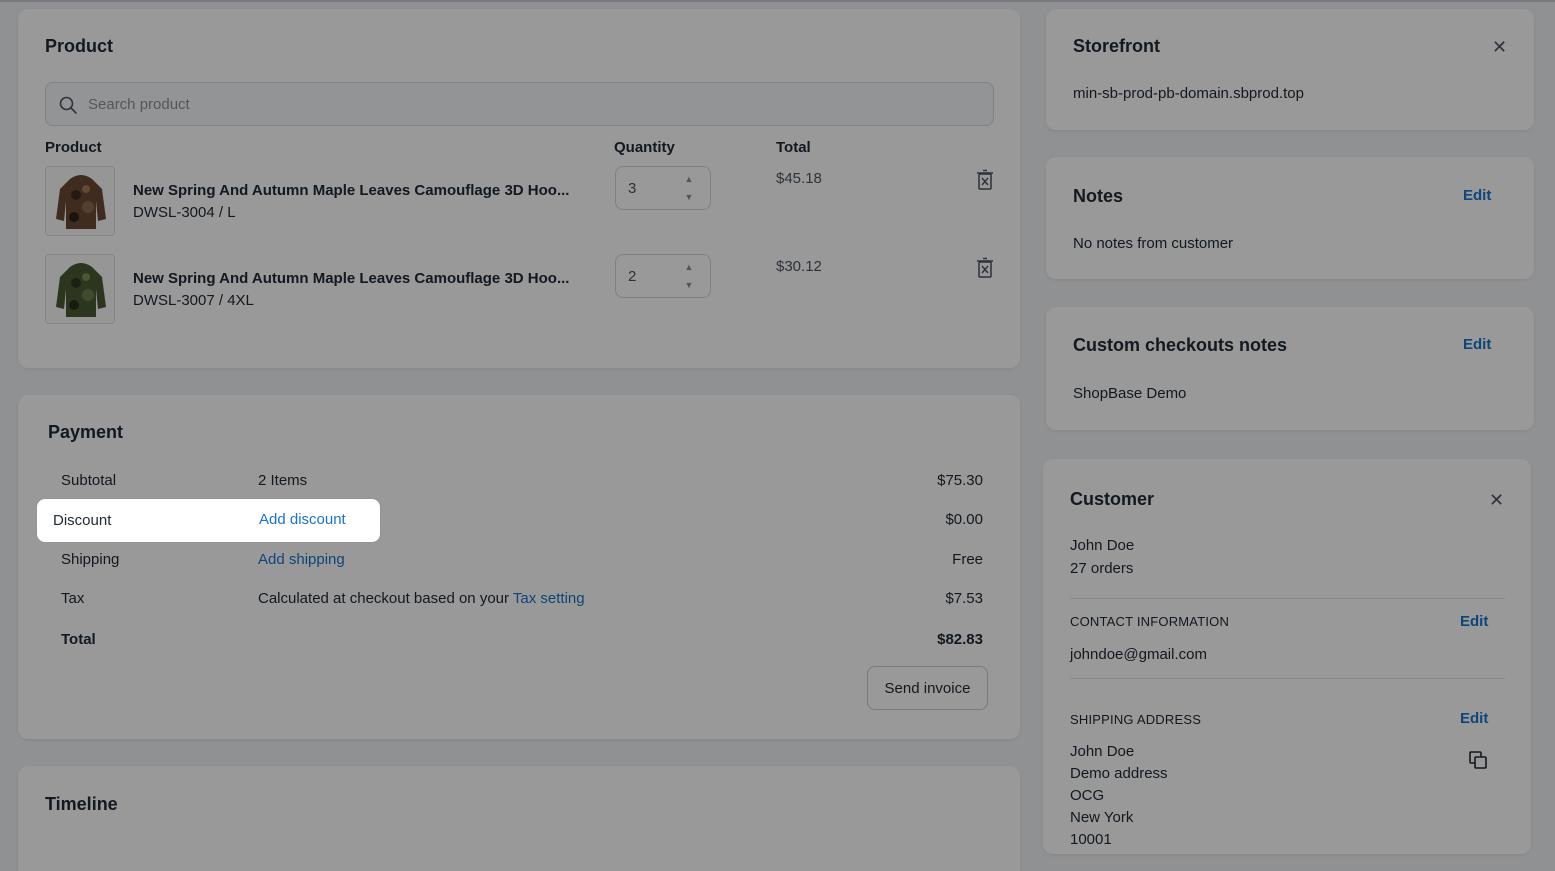 This screenshot has width=1555, height=871. Describe the element at coordinates (283, 480) in the screenshot. I see `subtotal-items: 2 Items` at that location.